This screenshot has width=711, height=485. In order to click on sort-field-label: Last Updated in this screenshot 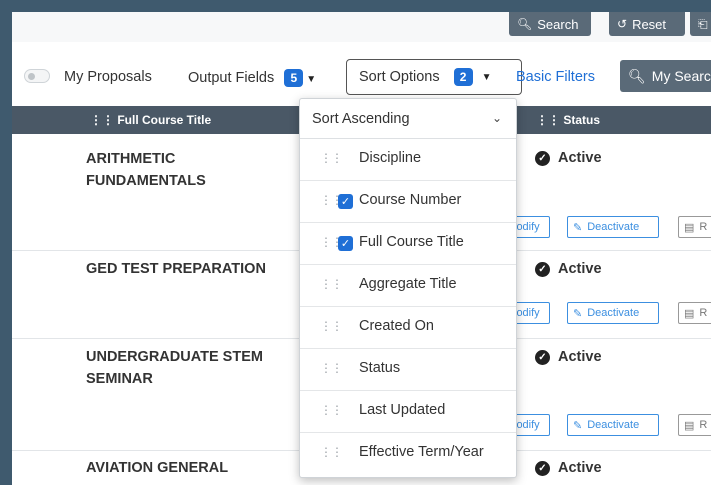, I will do `click(402, 410)`.